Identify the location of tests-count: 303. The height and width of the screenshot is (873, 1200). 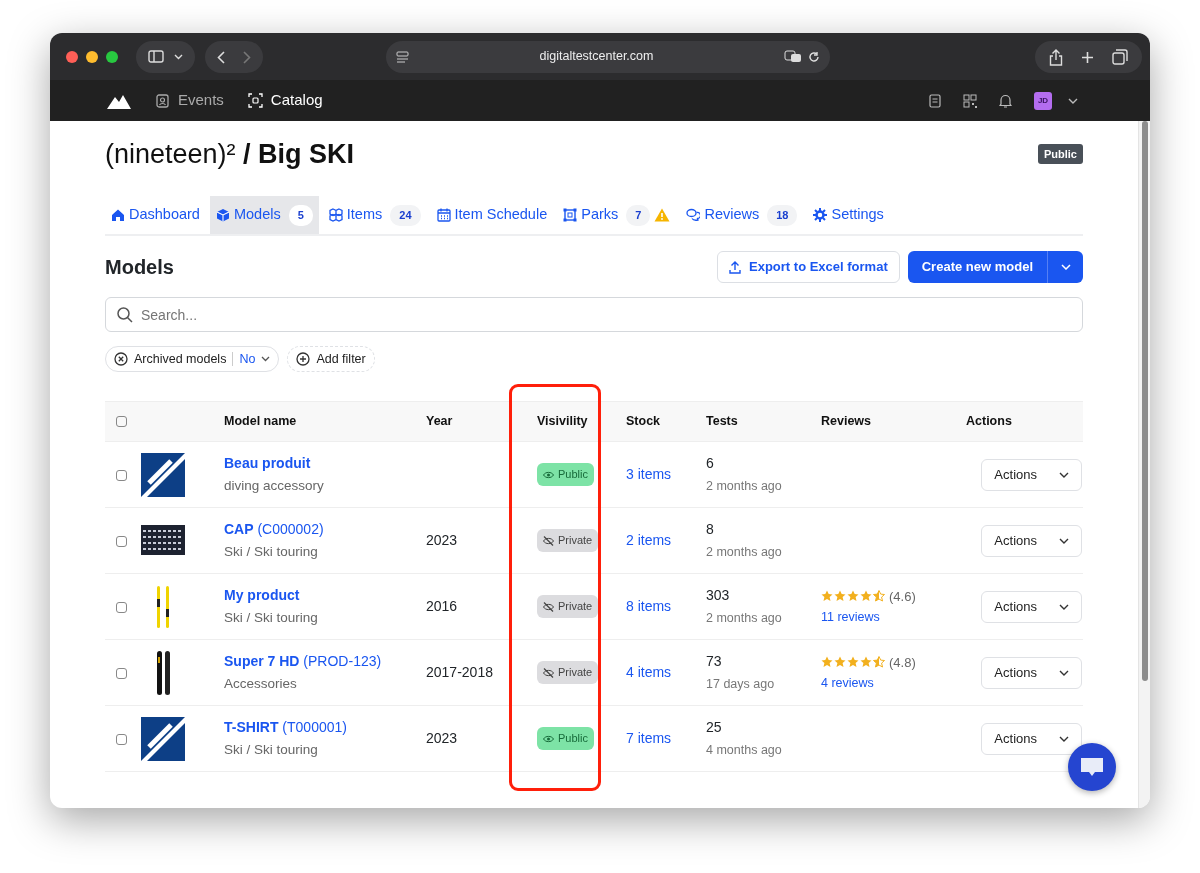
(718, 596).